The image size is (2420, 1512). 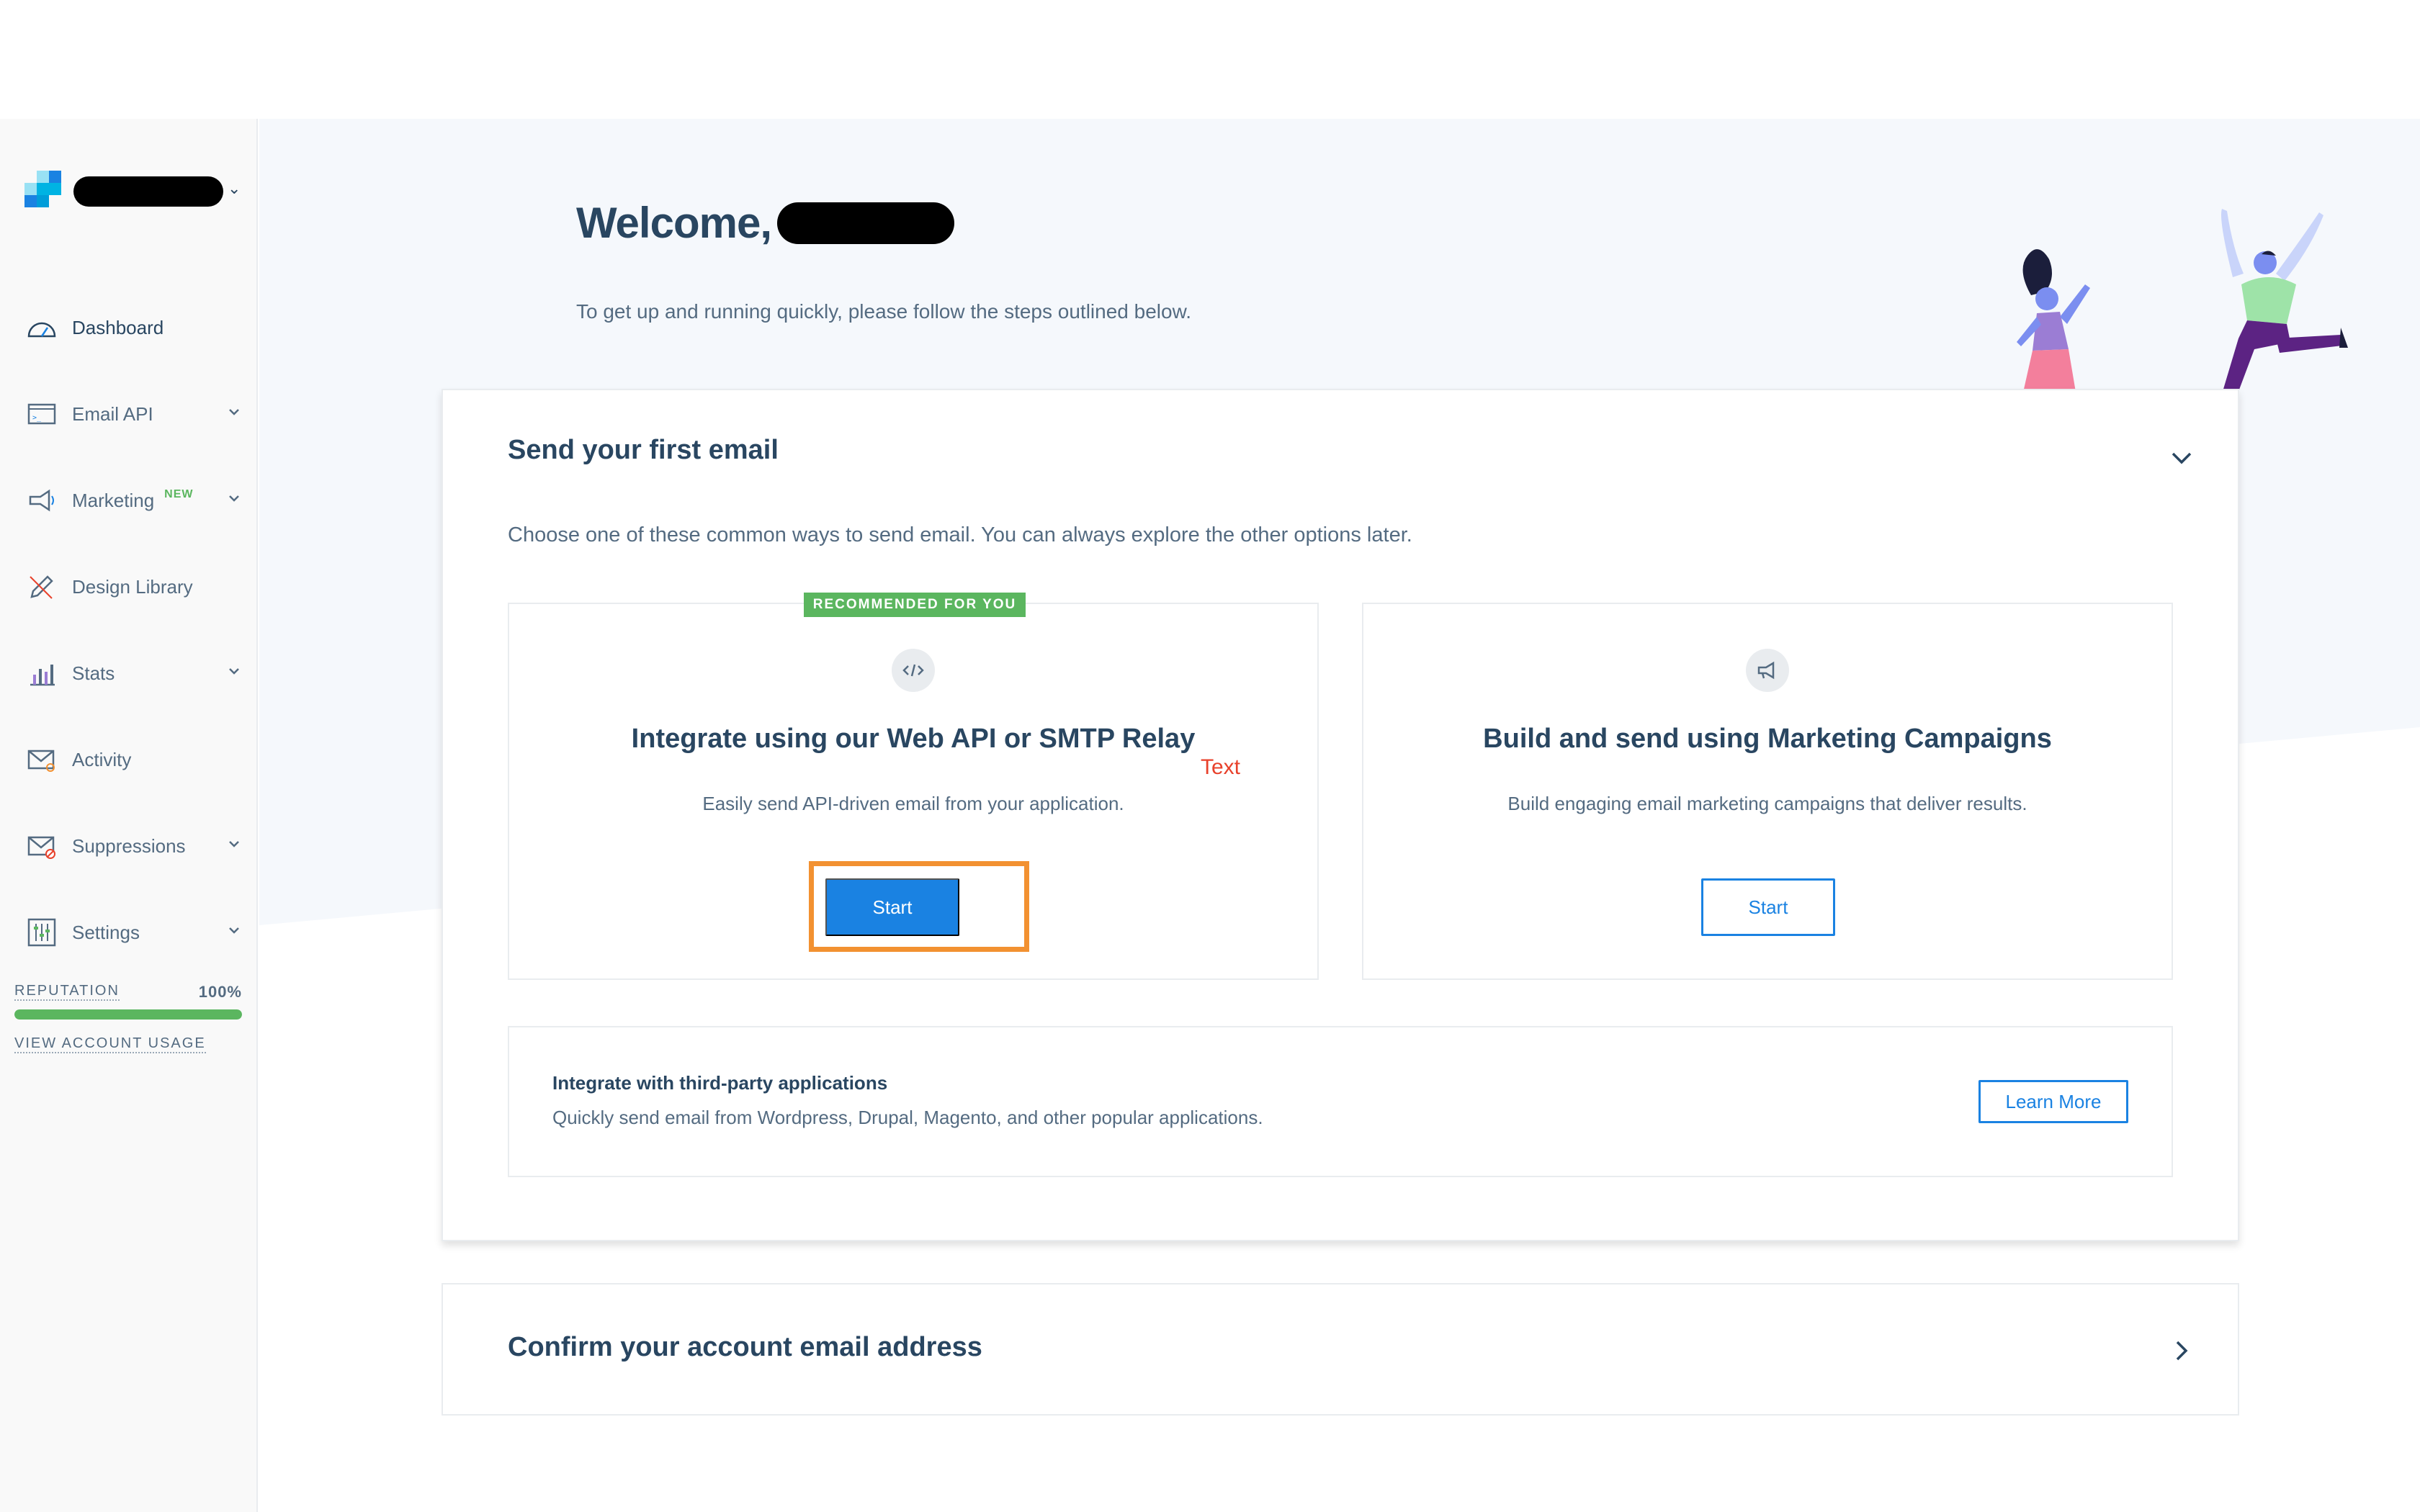 I want to click on sidebar-item-email-api: >_ Email API, so click(x=129, y=414).